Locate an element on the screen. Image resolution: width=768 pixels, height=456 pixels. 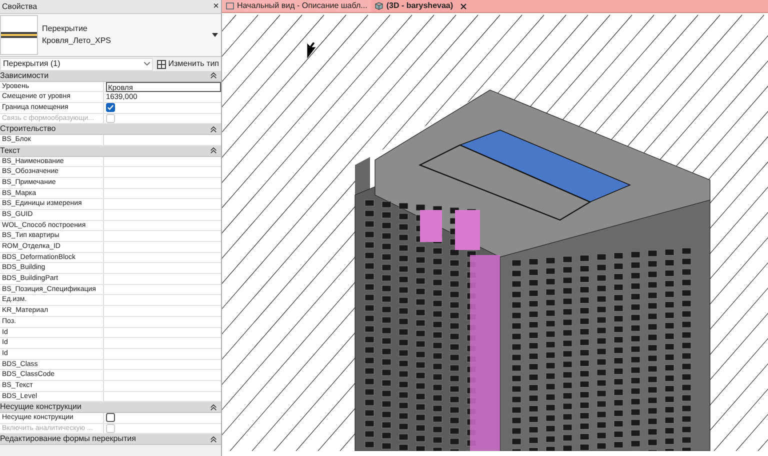
instance-selector: Перекрытия (1) is located at coordinates (77, 64).